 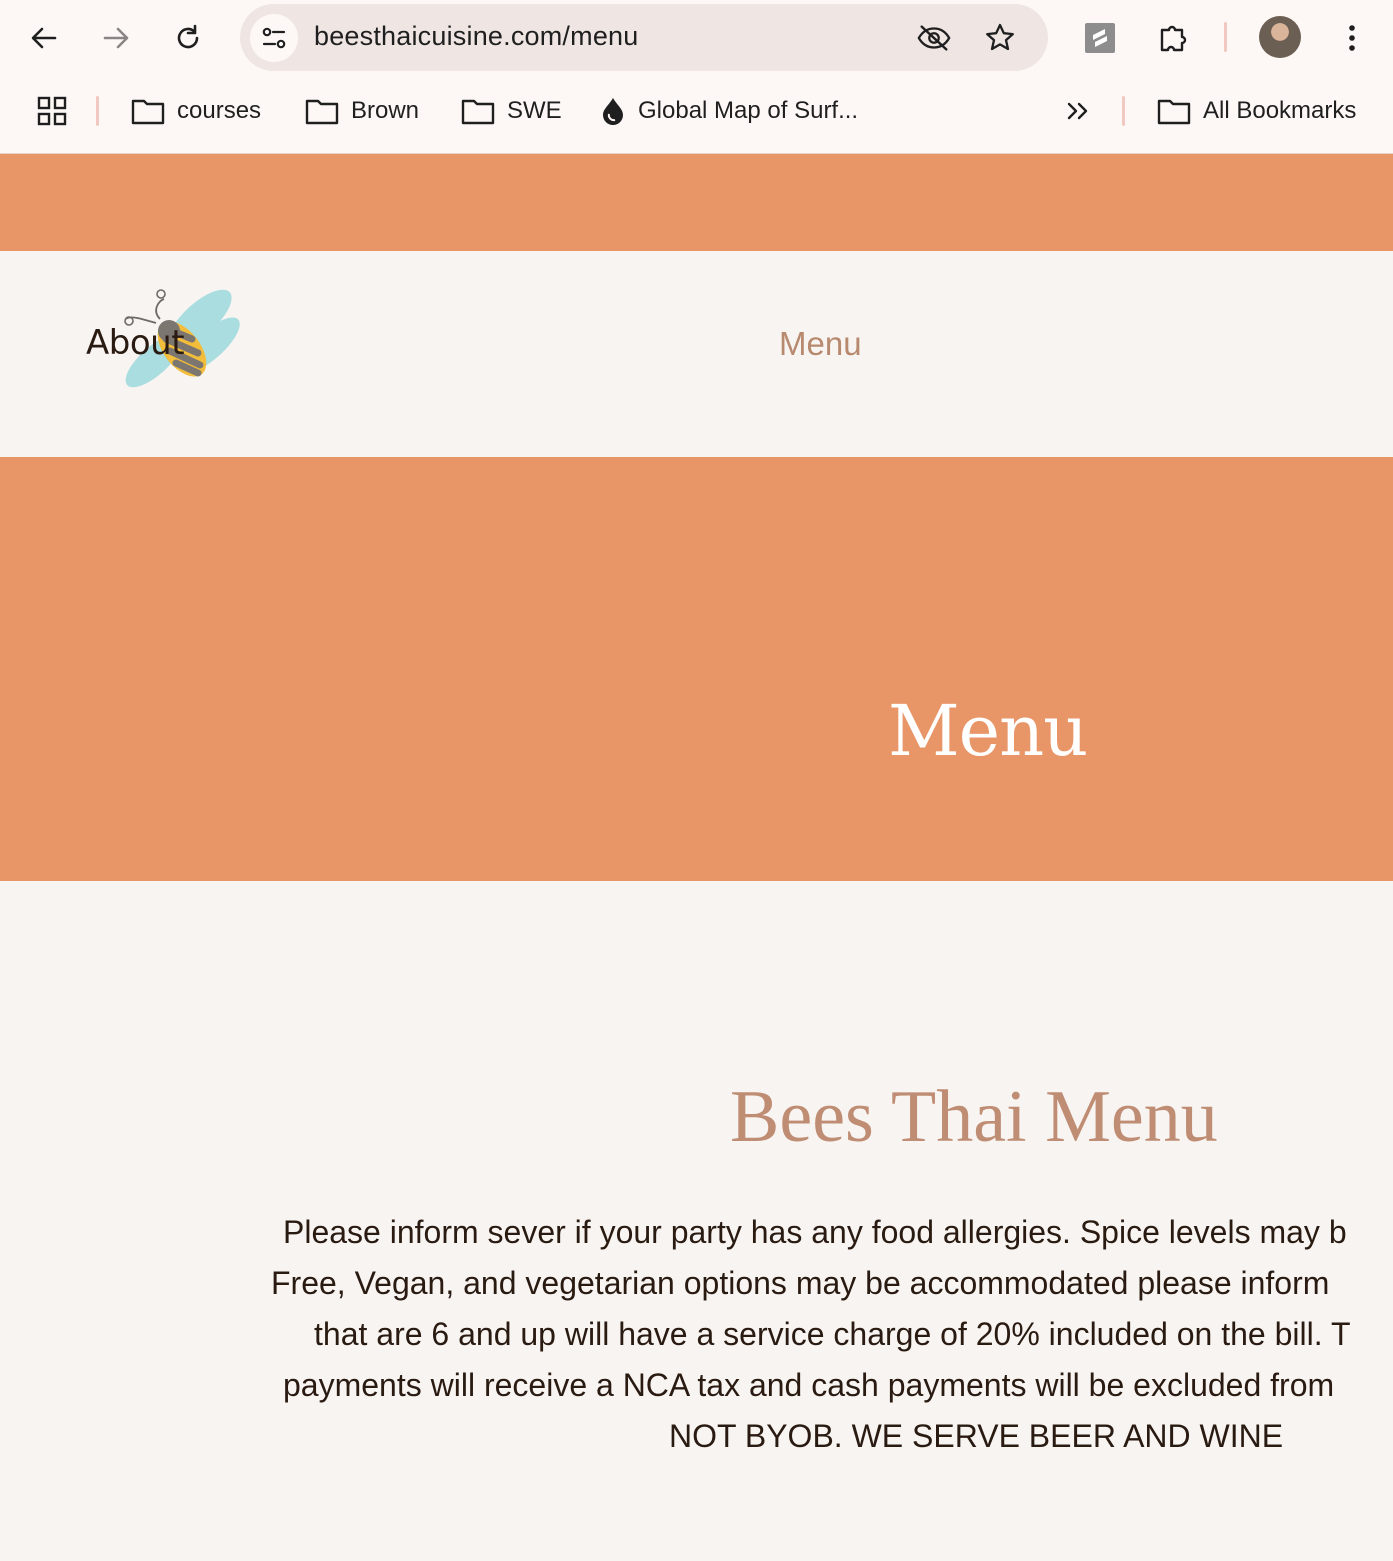 I want to click on top-accent-band, so click(x=696, y=202).